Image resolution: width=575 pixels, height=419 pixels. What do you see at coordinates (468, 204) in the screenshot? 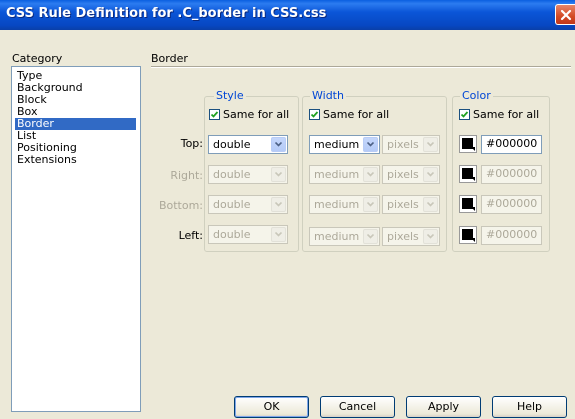
I see `color-bottom-picker` at bounding box center [468, 204].